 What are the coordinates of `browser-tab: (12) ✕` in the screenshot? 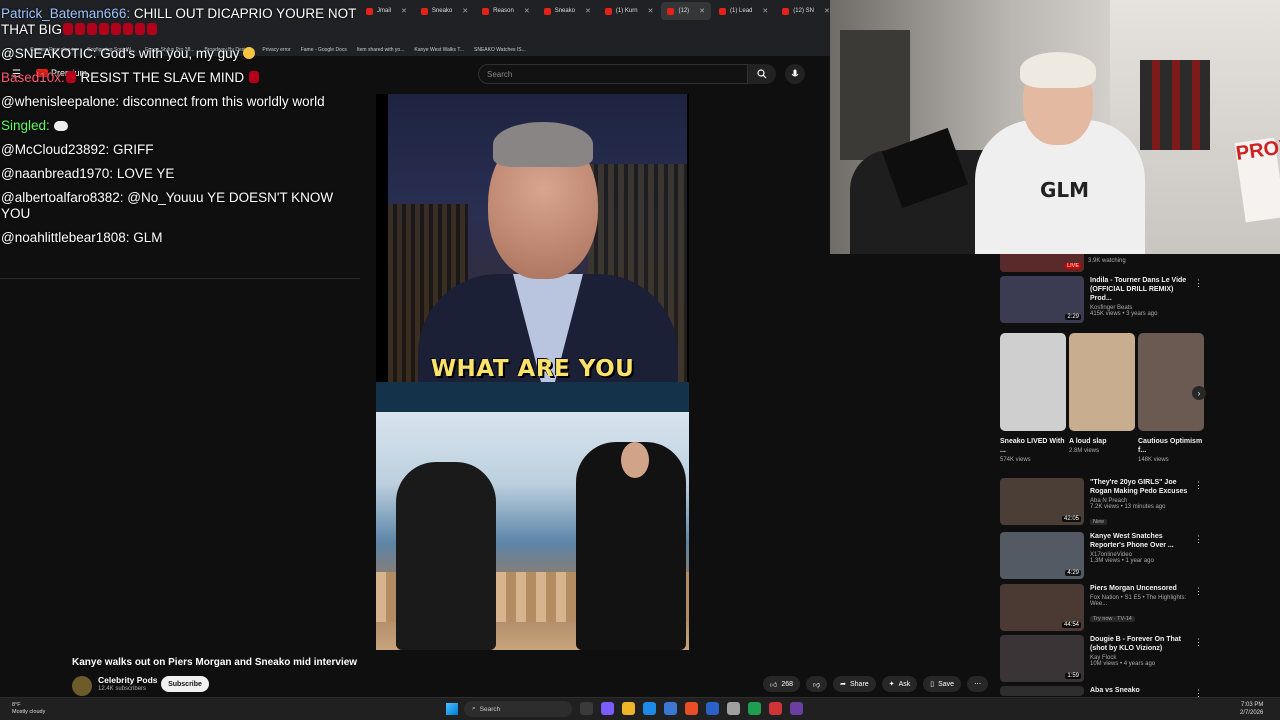 It's located at (686, 11).